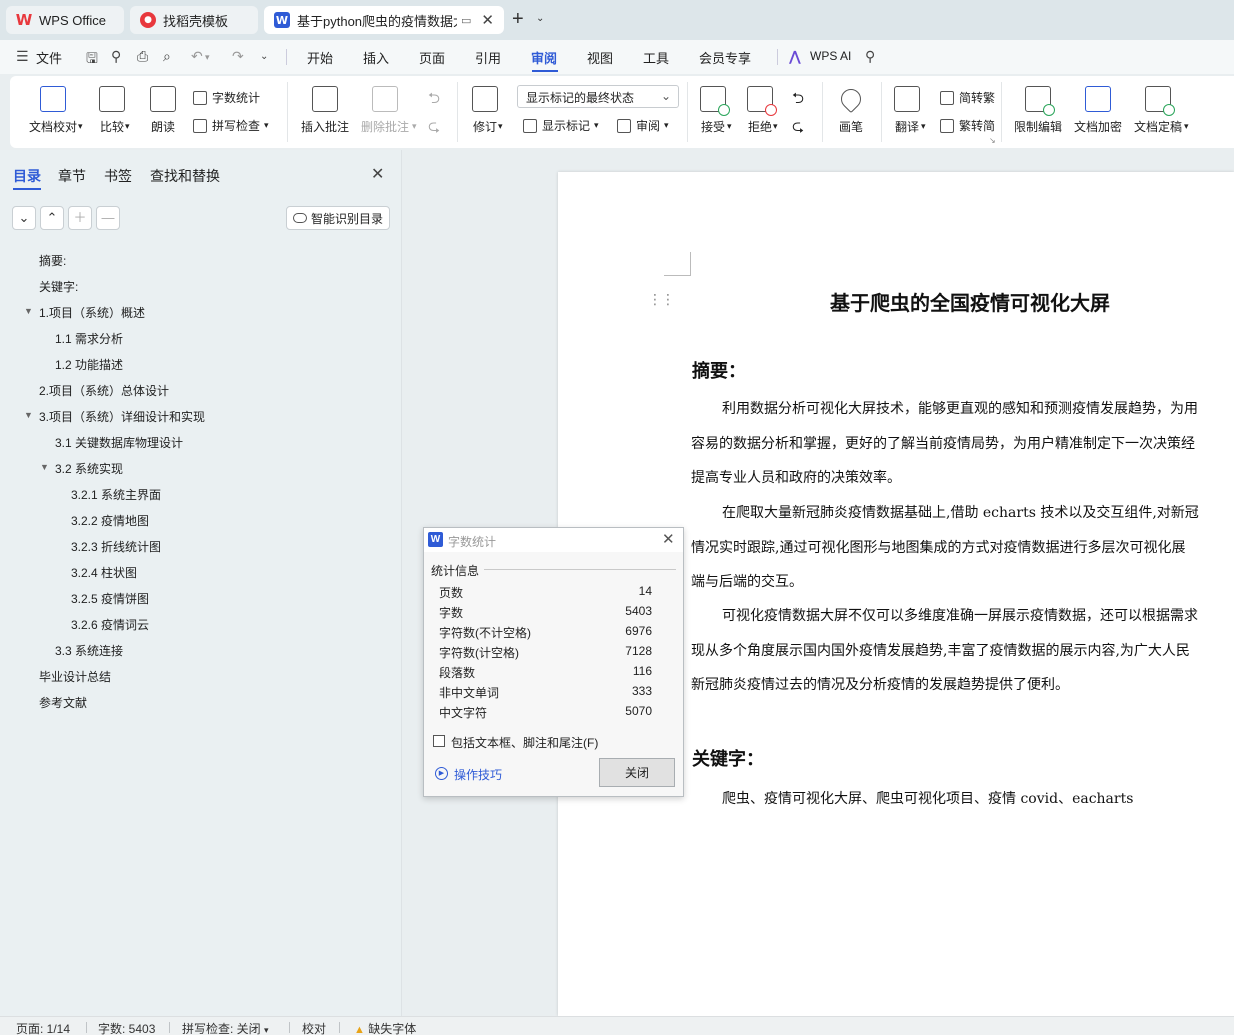 The width and height of the screenshot is (1234, 1035). I want to click on toc-item: 3.2.1 系统主界面, so click(116, 494).